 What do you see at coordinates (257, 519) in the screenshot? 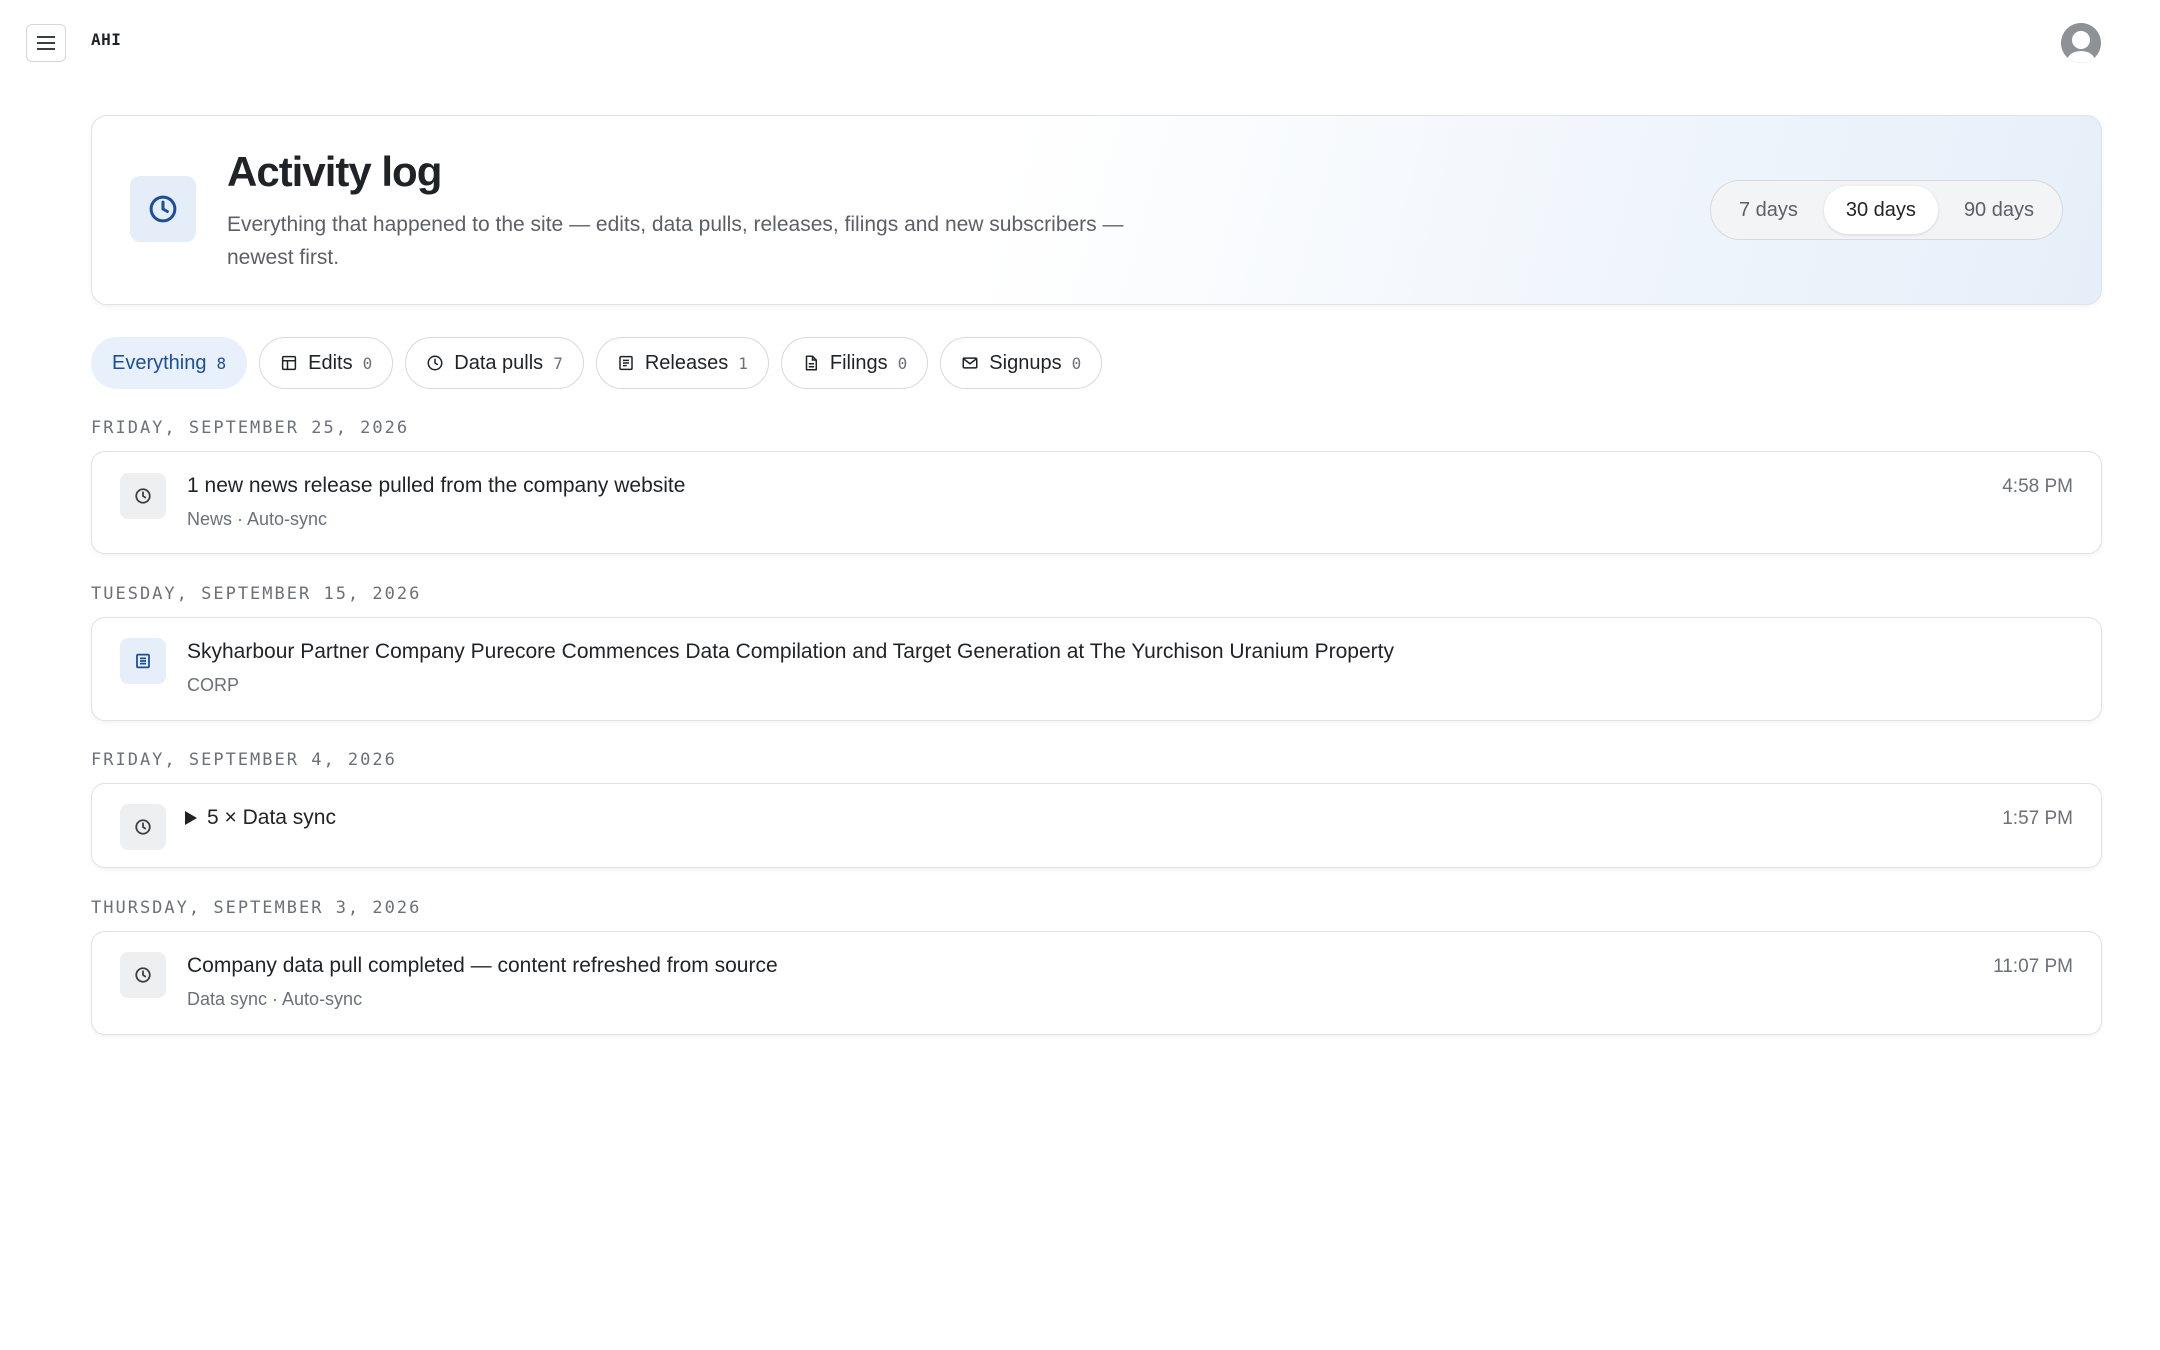
I see `entry-meta: News · Auto-sync` at bounding box center [257, 519].